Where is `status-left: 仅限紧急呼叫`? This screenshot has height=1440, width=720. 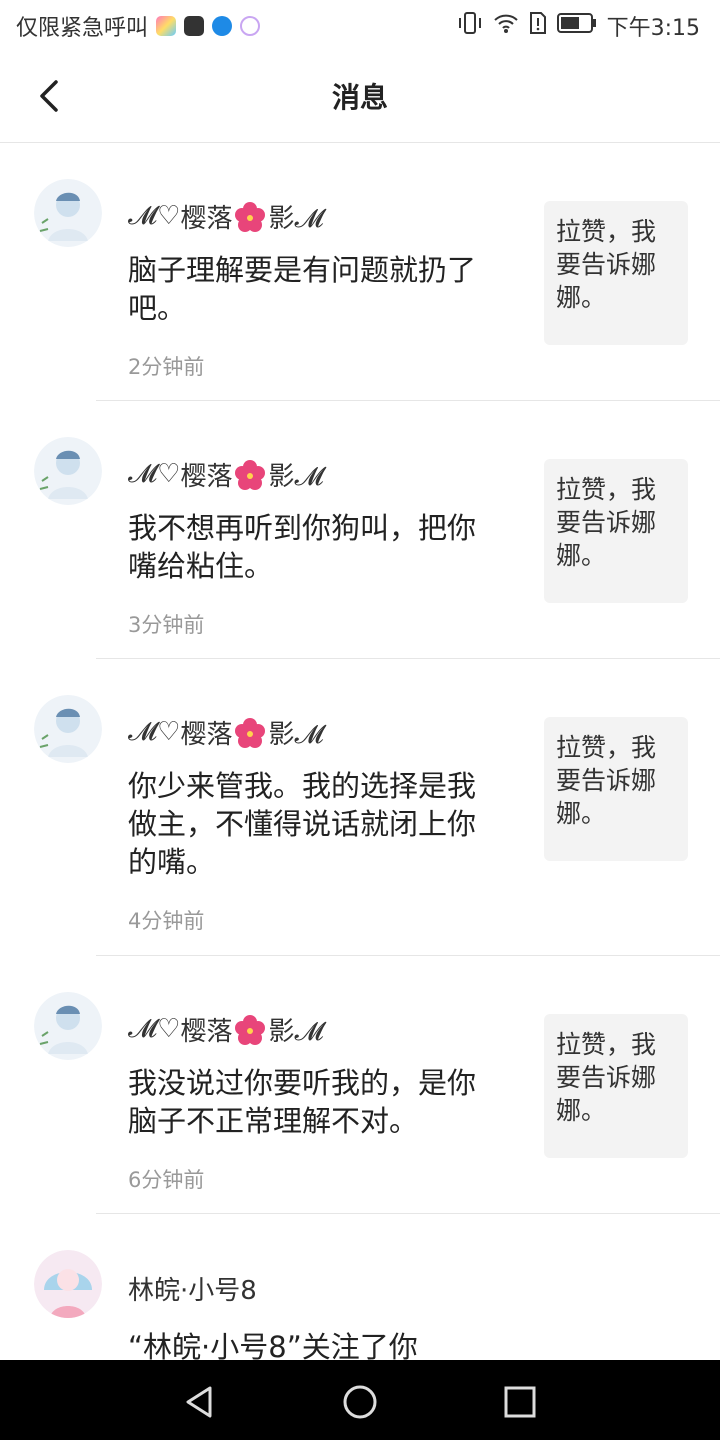
status-left: 仅限紧急呼叫 is located at coordinates (138, 26).